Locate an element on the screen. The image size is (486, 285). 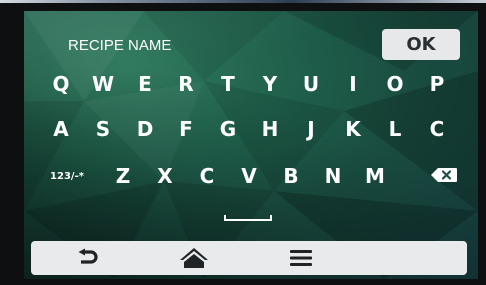
spacebar-key is located at coordinates (248, 216).